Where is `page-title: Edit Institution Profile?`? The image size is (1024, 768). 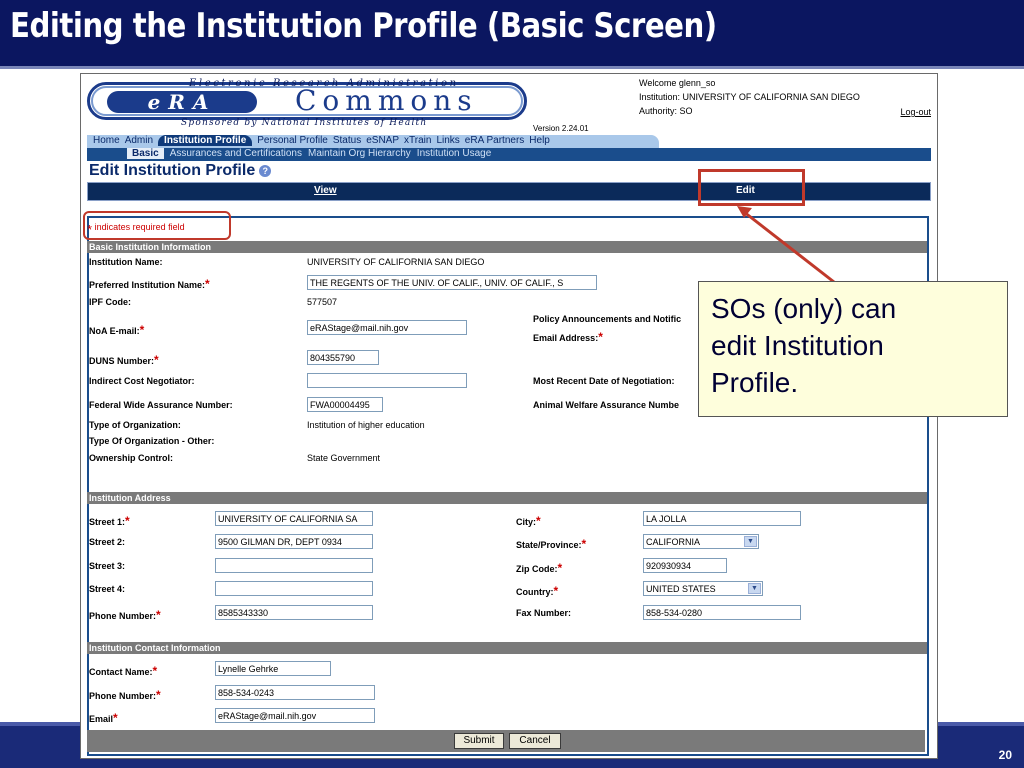 page-title: Edit Institution Profile? is located at coordinates (180, 171).